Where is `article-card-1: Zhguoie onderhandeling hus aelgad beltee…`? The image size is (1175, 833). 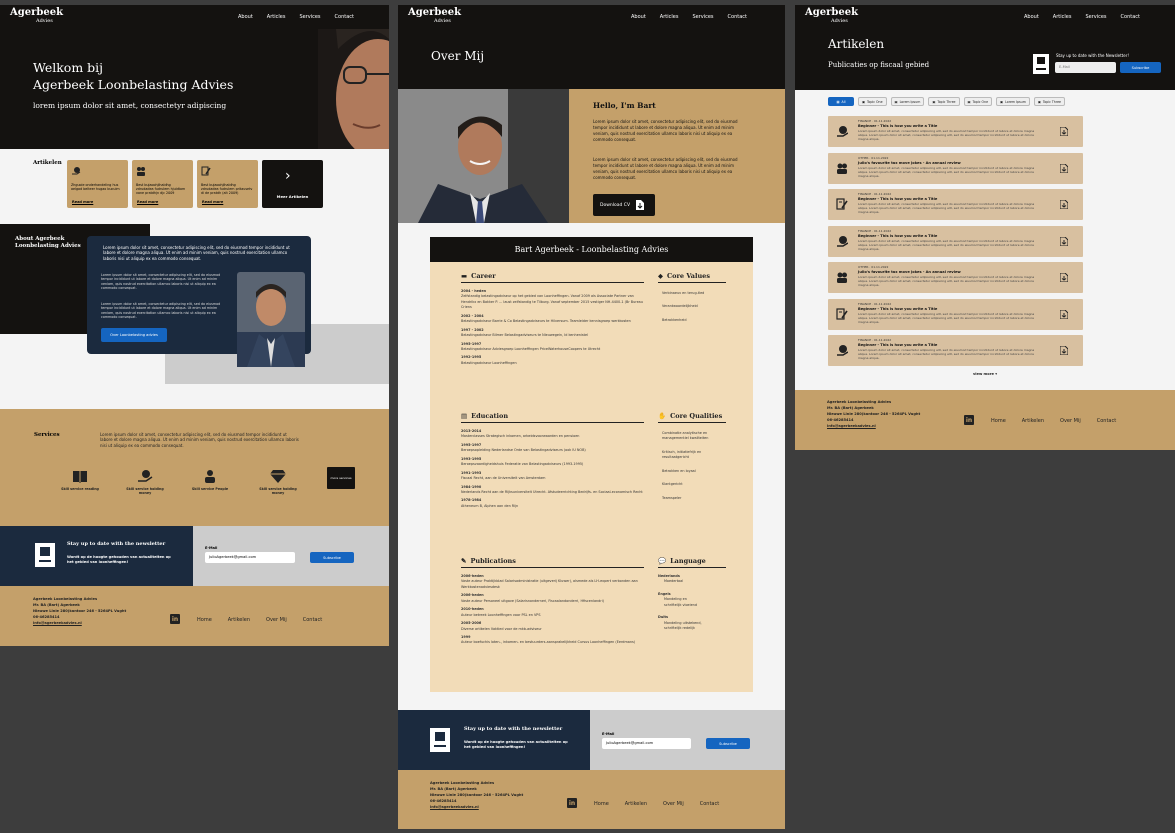 article-card-1: Zhguoie onderhandeling hus aelgad beltee… is located at coordinates (97, 184).